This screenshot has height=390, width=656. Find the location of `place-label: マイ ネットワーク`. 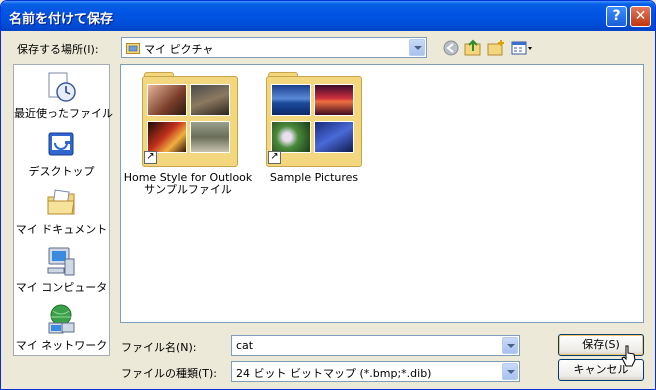

place-label: マイ ネットワーク is located at coordinates (61, 345).